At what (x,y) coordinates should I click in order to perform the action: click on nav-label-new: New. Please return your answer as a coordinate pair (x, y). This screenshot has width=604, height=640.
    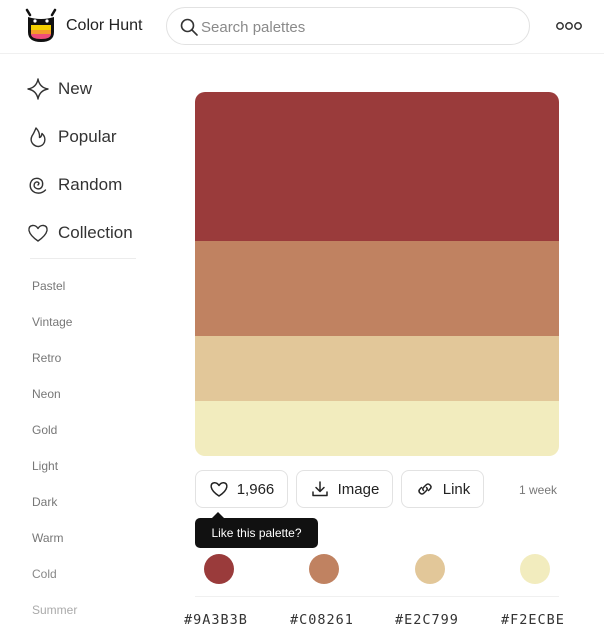
    Looking at the image, I should click on (75, 88).